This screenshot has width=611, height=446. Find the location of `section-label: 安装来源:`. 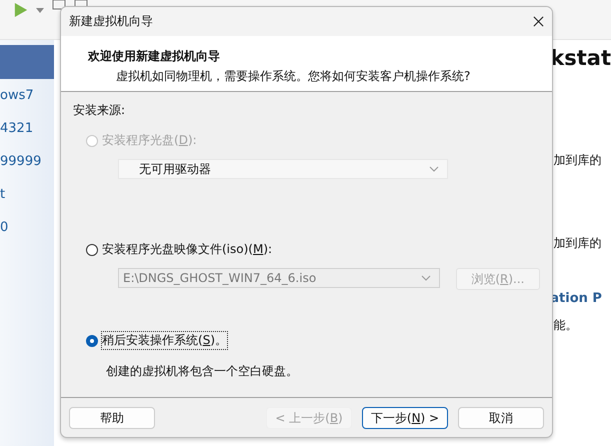

section-label: 安装来源: is located at coordinates (99, 110).